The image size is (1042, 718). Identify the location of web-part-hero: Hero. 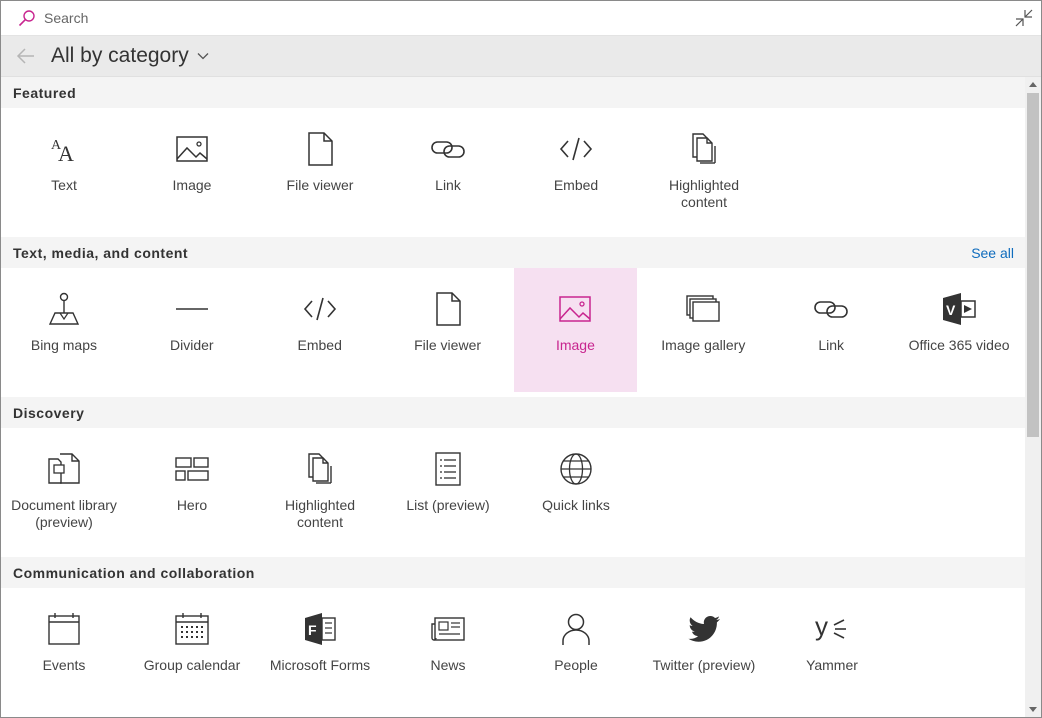
(192, 490).